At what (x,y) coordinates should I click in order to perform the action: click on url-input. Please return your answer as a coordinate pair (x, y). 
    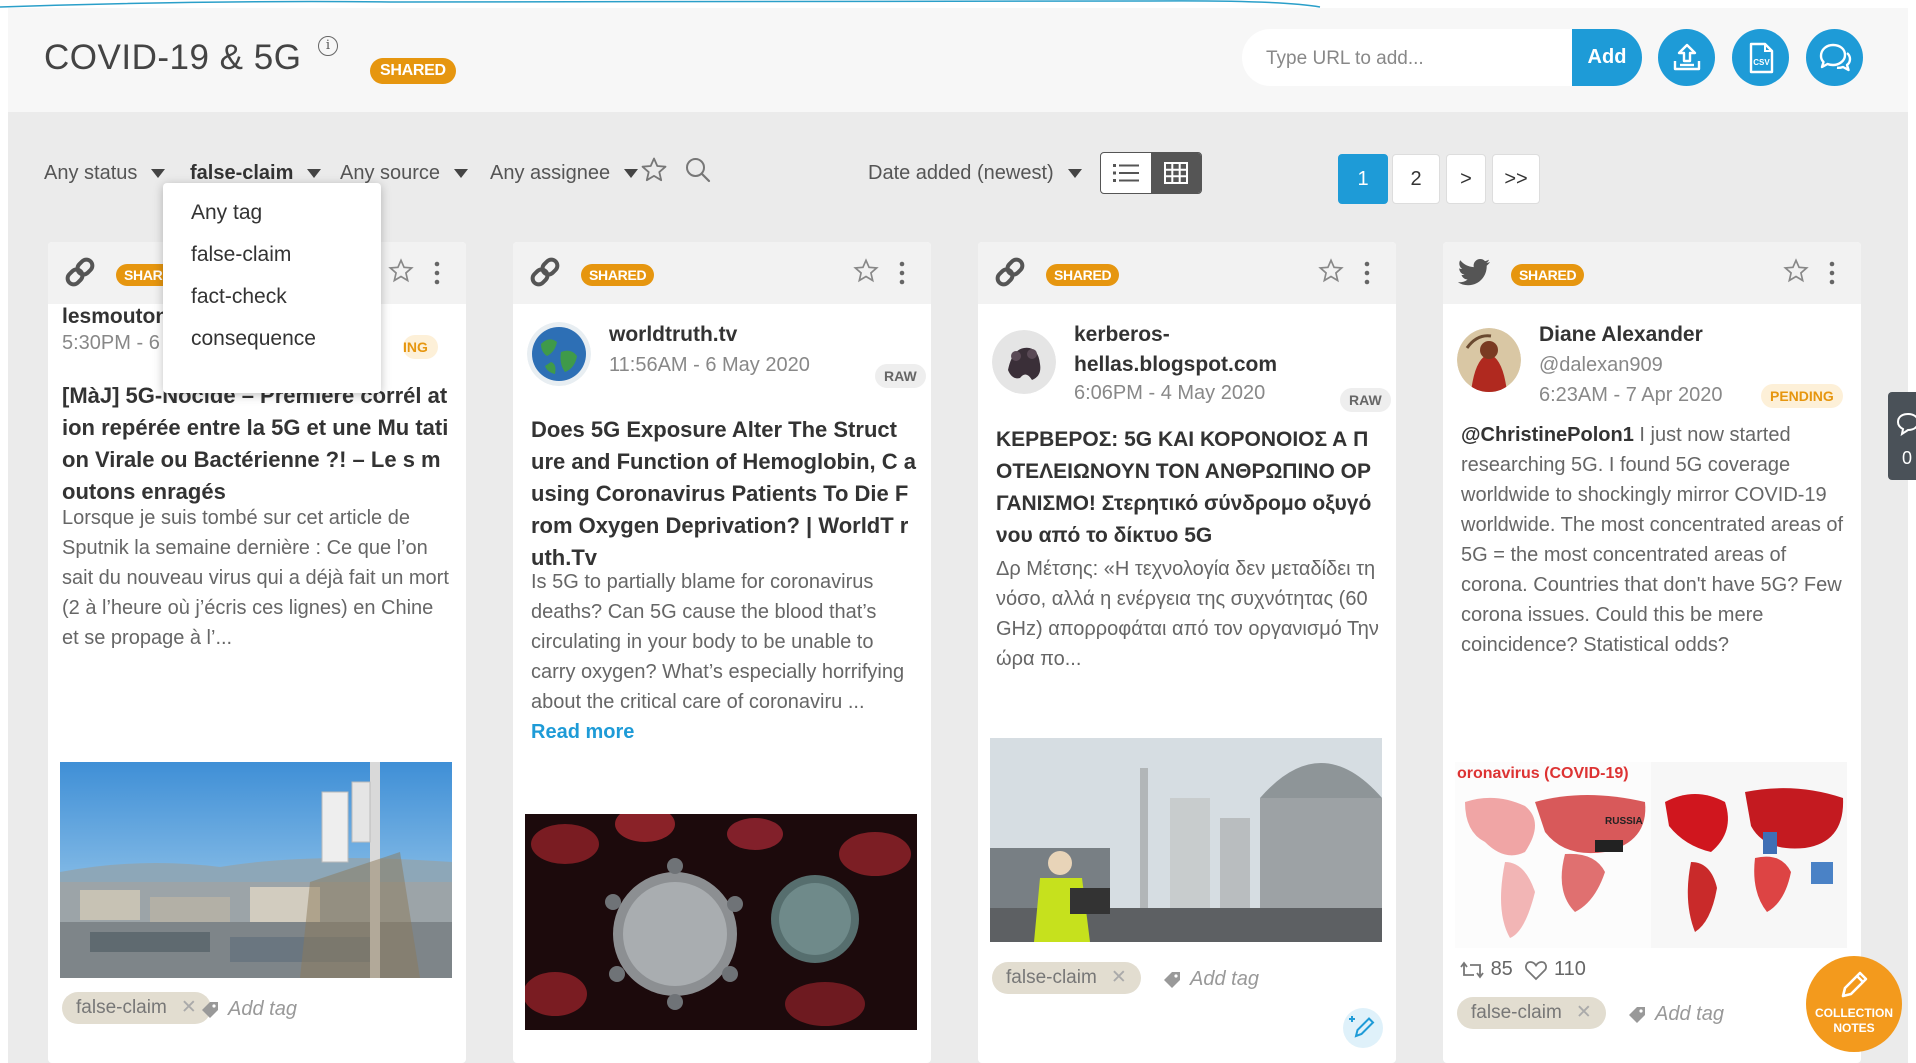
    Looking at the image, I should click on (1416, 58).